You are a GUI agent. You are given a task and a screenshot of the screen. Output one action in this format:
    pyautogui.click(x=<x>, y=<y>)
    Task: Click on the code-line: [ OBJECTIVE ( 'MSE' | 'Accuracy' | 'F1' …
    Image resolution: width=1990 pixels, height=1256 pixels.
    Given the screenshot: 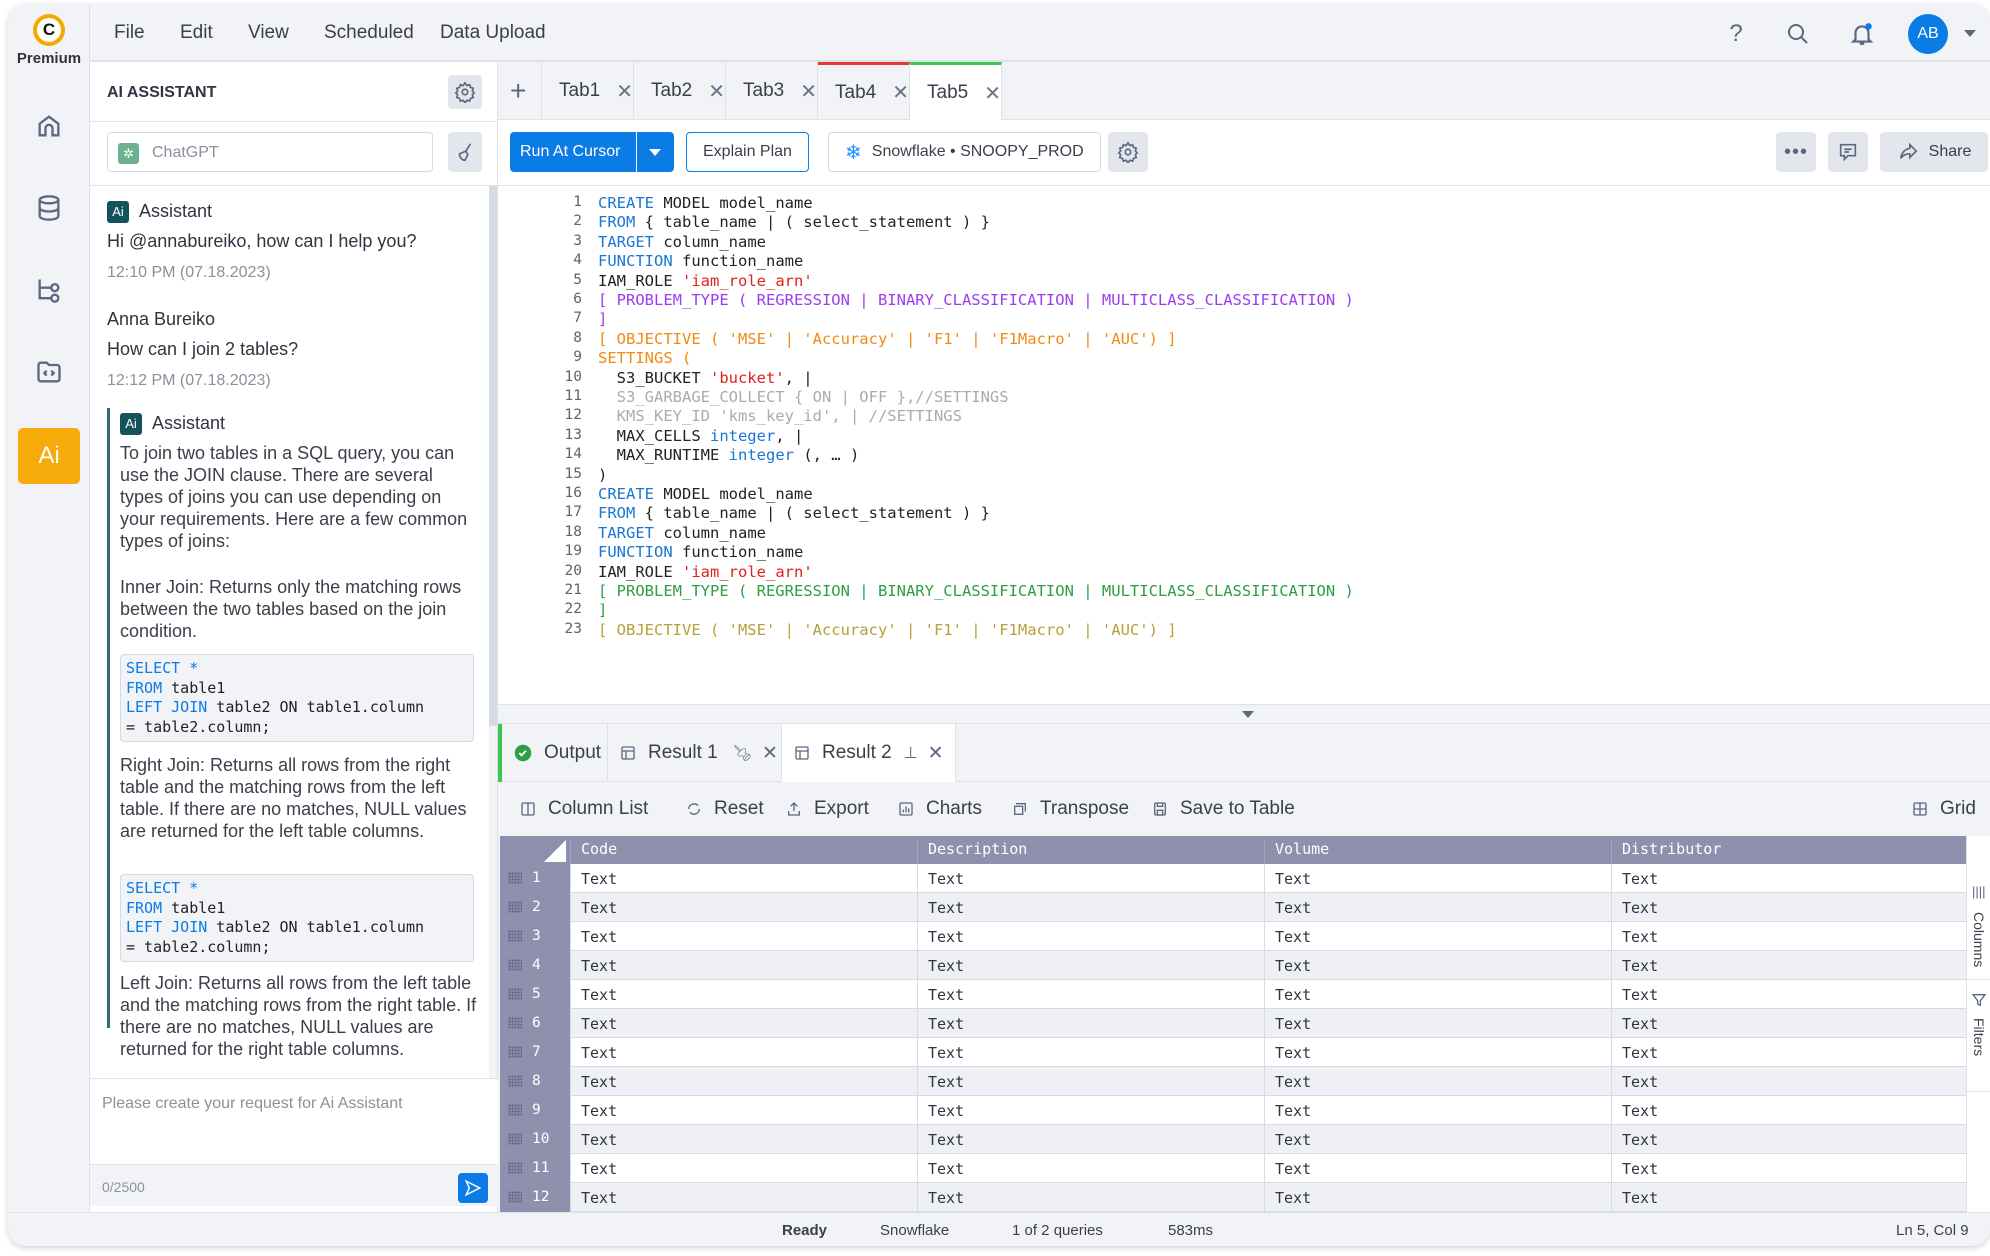 What is the action you would take?
    pyautogui.click(x=887, y=339)
    